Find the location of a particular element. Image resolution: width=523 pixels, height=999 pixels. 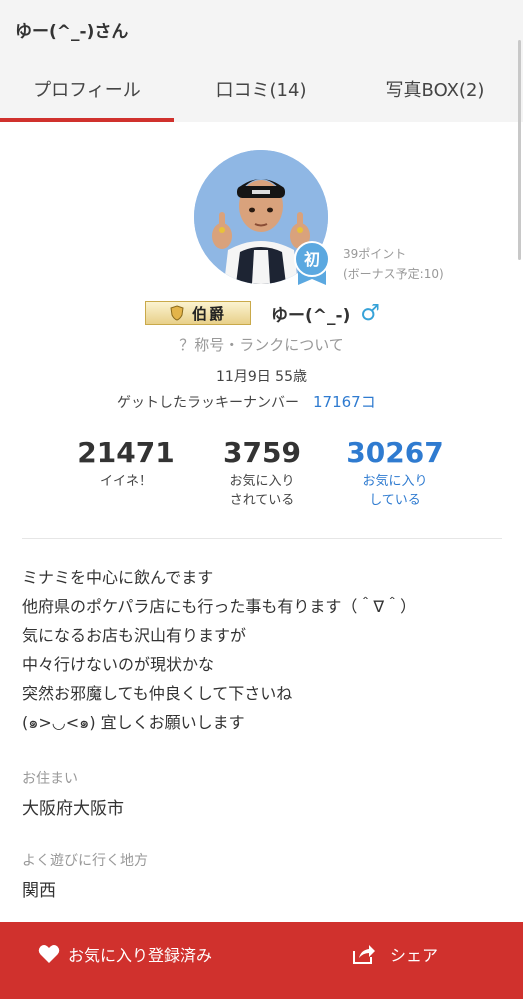

first-visit-badge: 初 is located at coordinates (312, 263).